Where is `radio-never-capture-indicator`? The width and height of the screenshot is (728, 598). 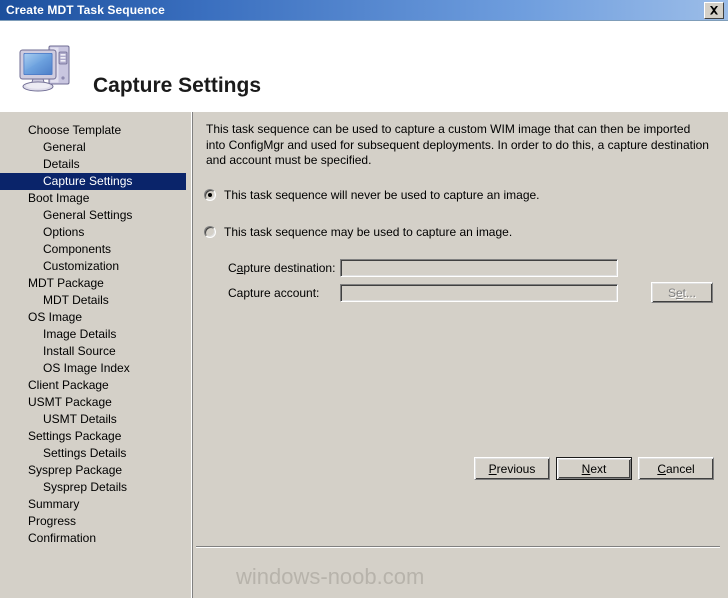
radio-never-capture-indicator is located at coordinates (210, 195).